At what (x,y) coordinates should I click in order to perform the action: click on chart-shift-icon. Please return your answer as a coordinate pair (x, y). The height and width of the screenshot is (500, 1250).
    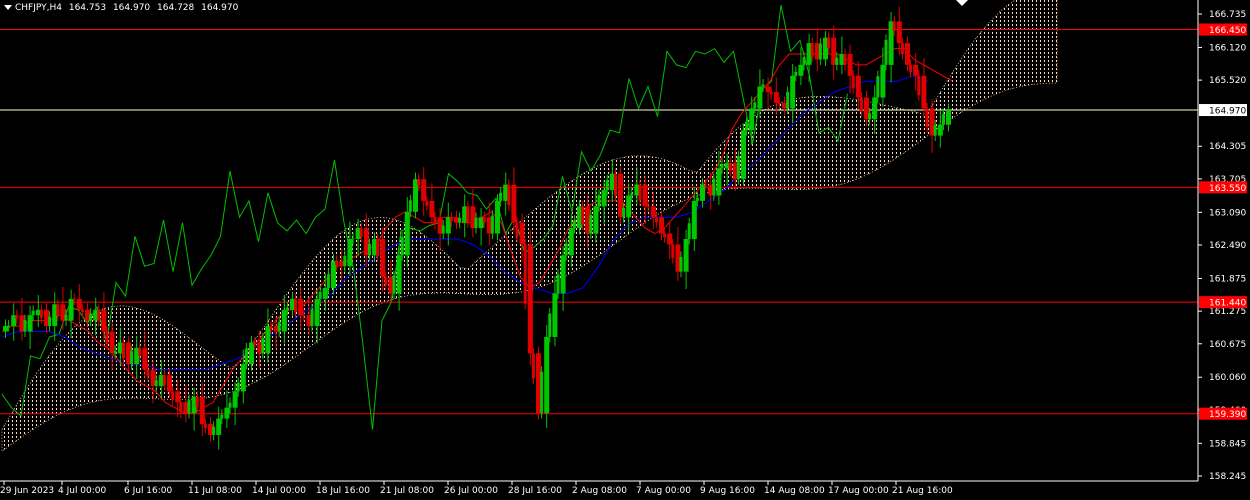
    Looking at the image, I should click on (962, 3).